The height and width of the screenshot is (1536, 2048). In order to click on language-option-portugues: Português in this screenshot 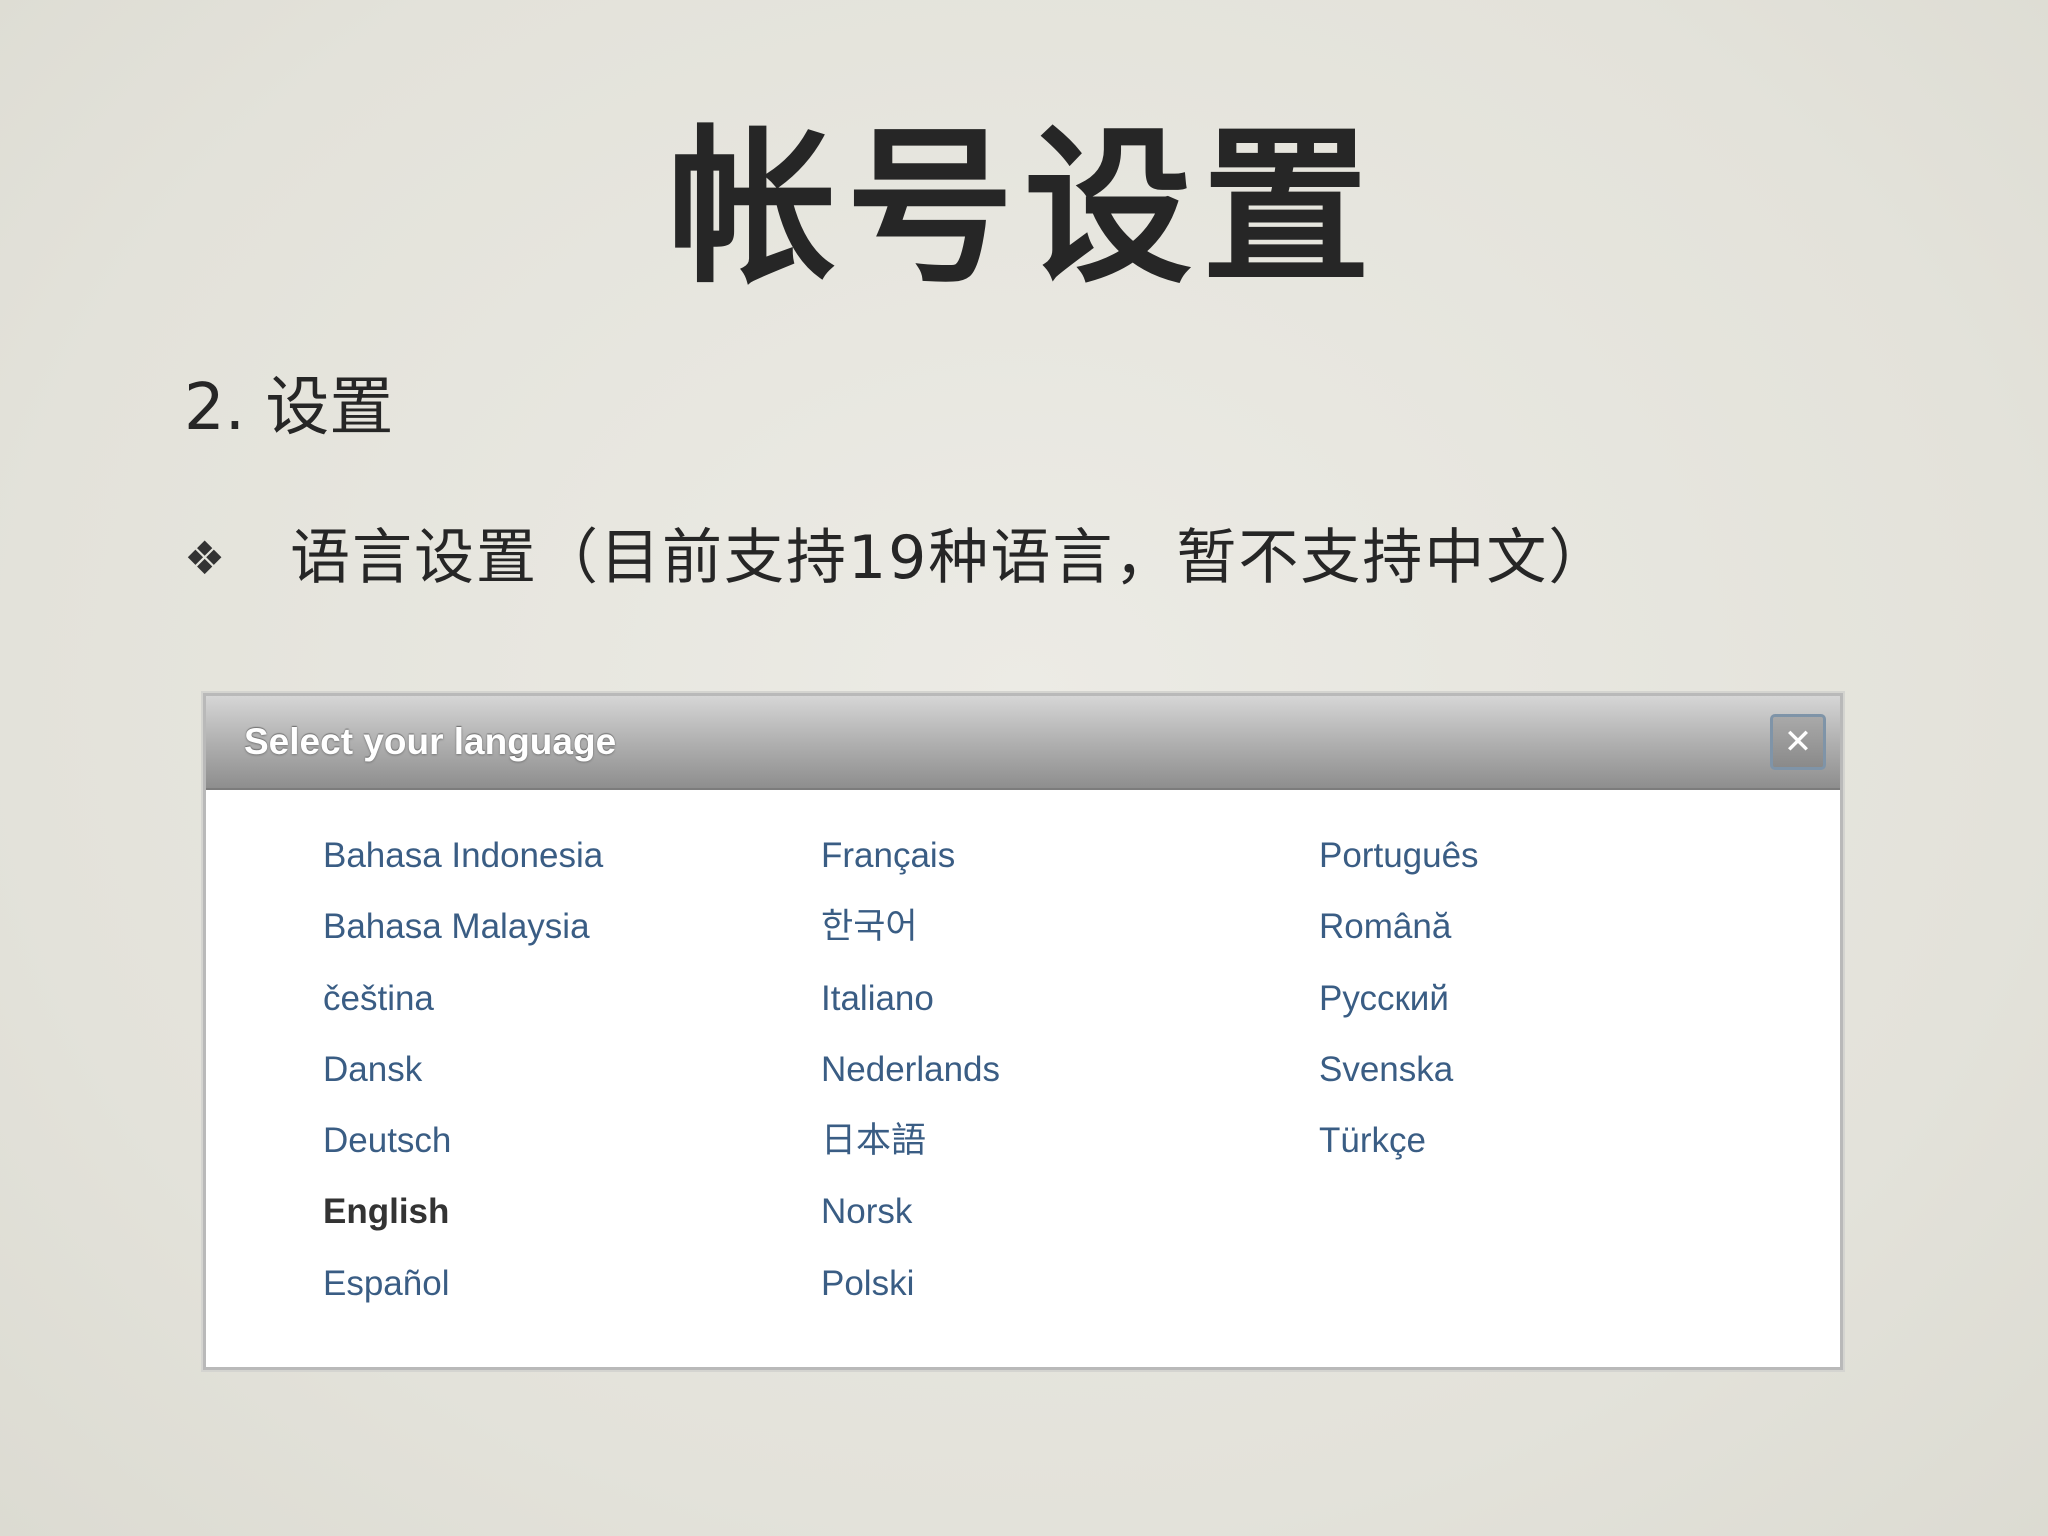, I will do `click(1399, 855)`.